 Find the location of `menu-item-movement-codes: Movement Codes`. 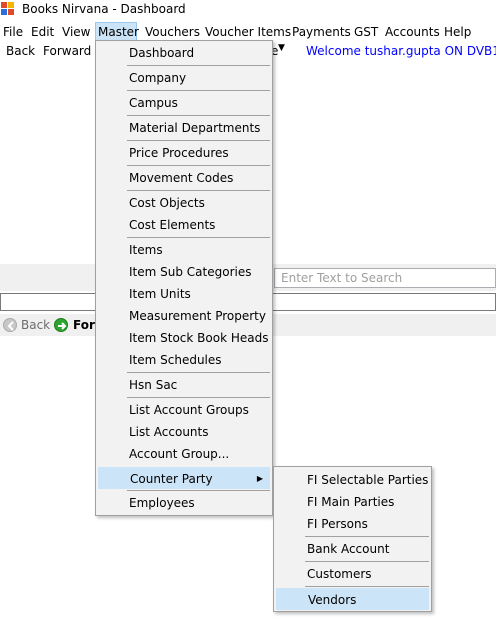

menu-item-movement-codes: Movement Codes is located at coordinates (184, 178).